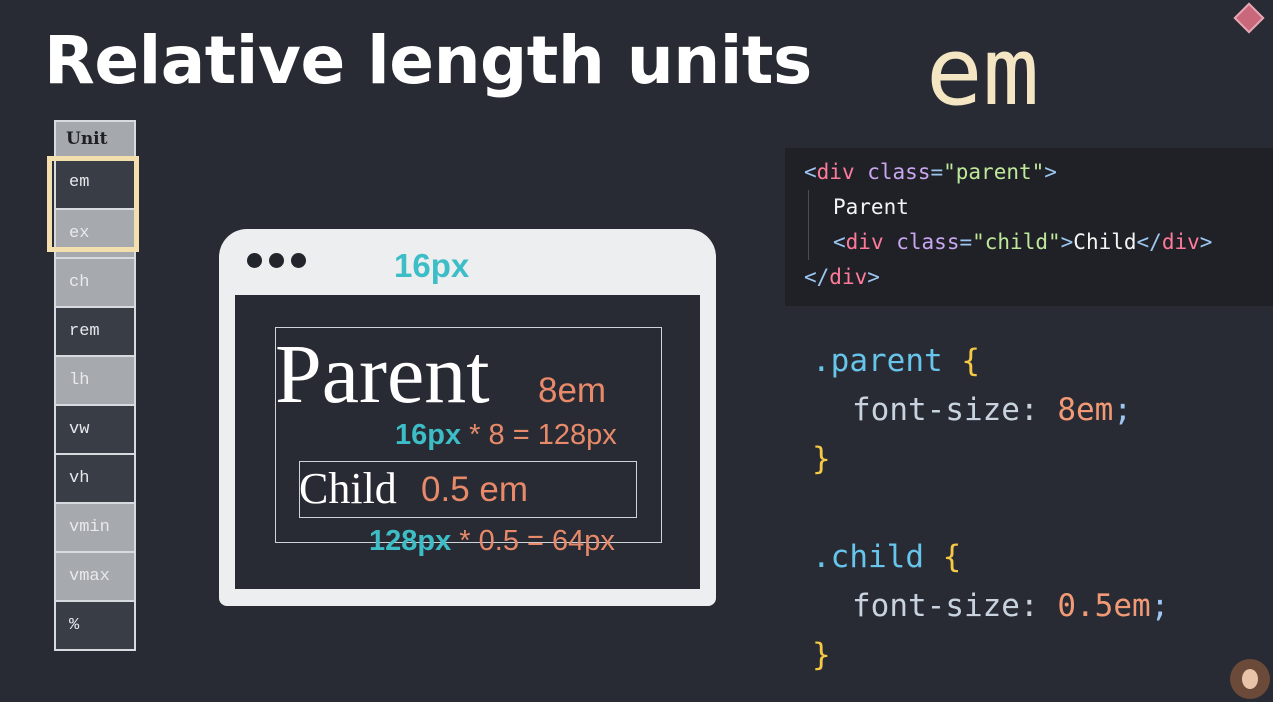 Image resolution: width=1273 pixels, height=702 pixels. I want to click on css-parent-declaration: font-size: 8em;, so click(992, 410).